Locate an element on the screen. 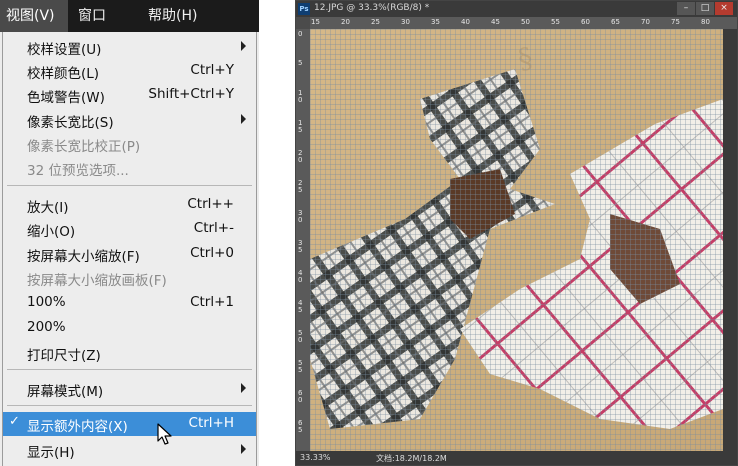 The width and height of the screenshot is (738, 466). menu-item-label: 按屏幕大小缩放(F) is located at coordinates (83, 257).